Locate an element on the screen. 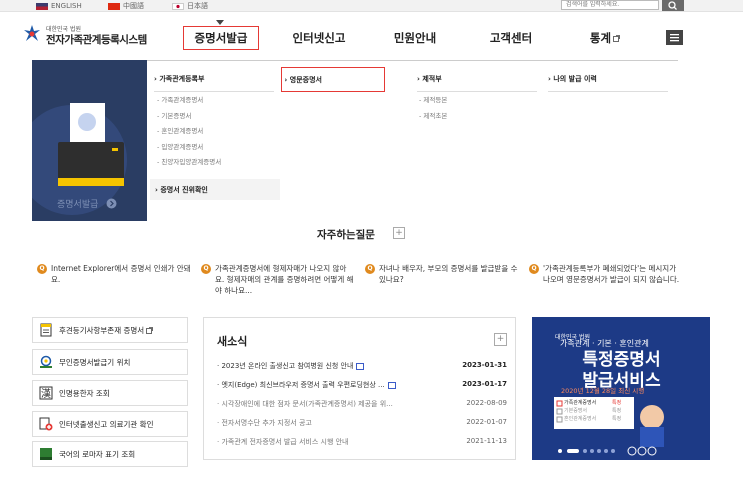 The width and height of the screenshot is (743, 483). banner-check-label: 가족관계증명서 is located at coordinates (580, 403).